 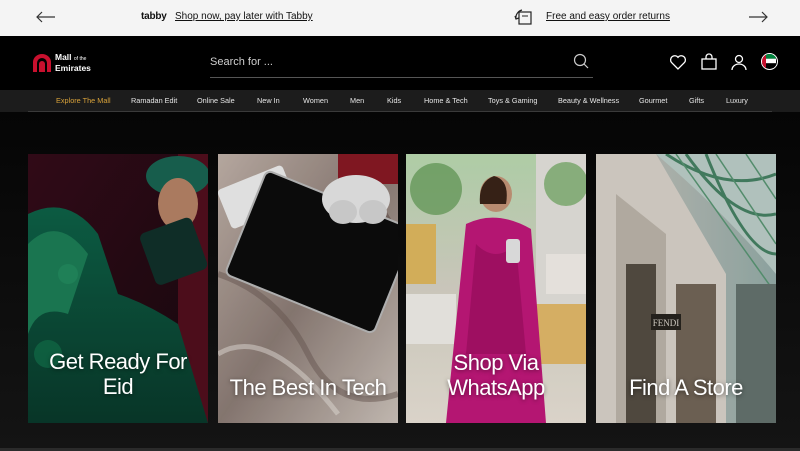 What do you see at coordinates (83, 100) in the screenshot?
I see `nav-item-explore-the-mall: Explore The Mall` at bounding box center [83, 100].